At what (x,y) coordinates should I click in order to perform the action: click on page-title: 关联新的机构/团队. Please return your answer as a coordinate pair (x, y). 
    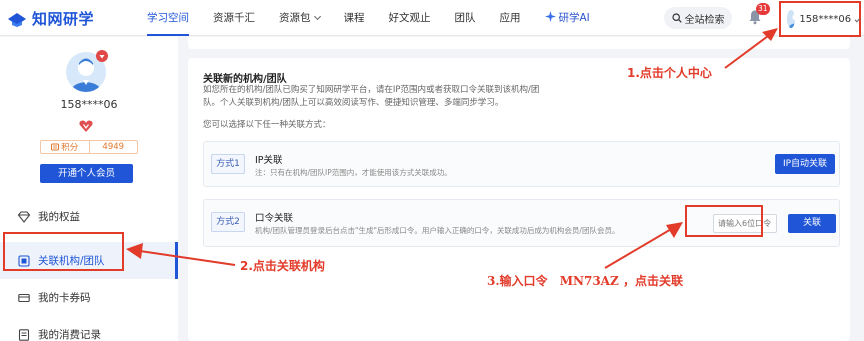
    Looking at the image, I should click on (245, 79).